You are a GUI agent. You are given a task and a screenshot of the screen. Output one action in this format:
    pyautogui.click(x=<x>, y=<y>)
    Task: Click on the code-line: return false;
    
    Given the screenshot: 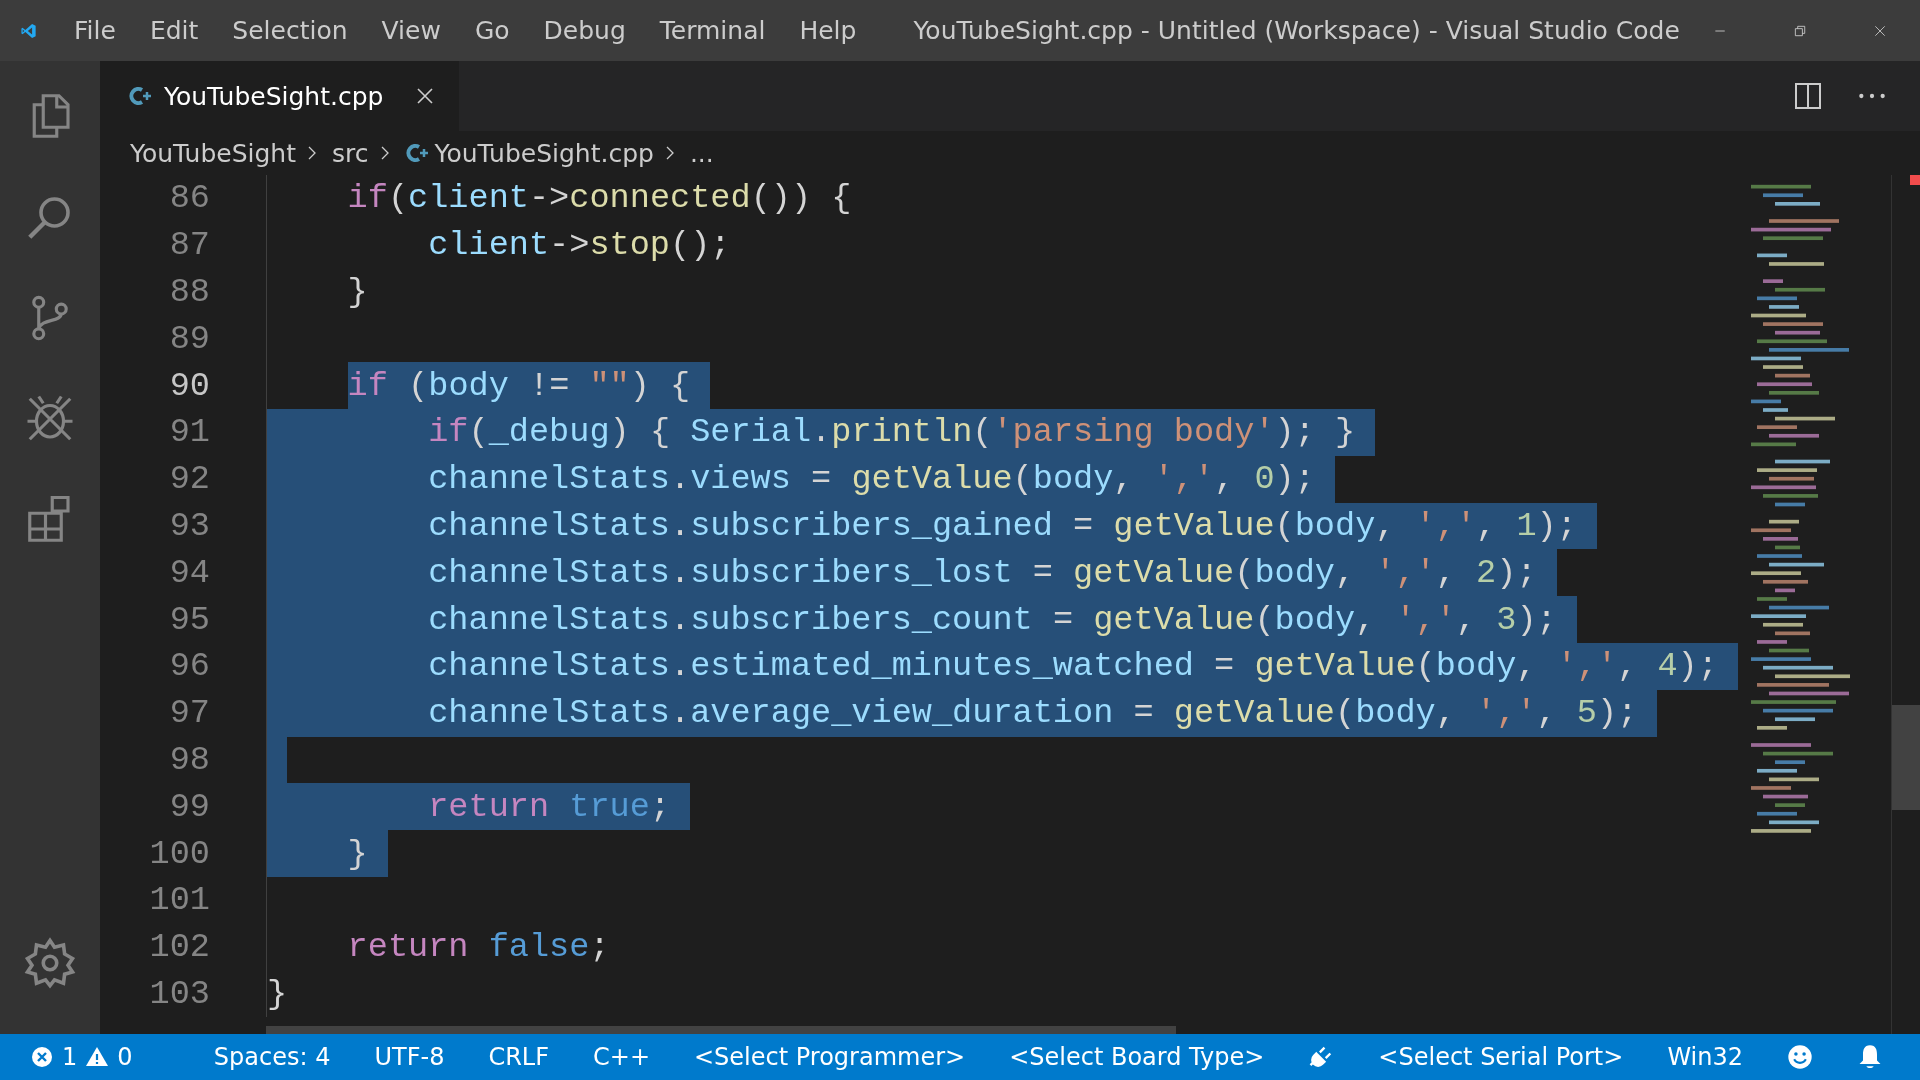 What is the action you would take?
    pyautogui.click(x=478, y=947)
    